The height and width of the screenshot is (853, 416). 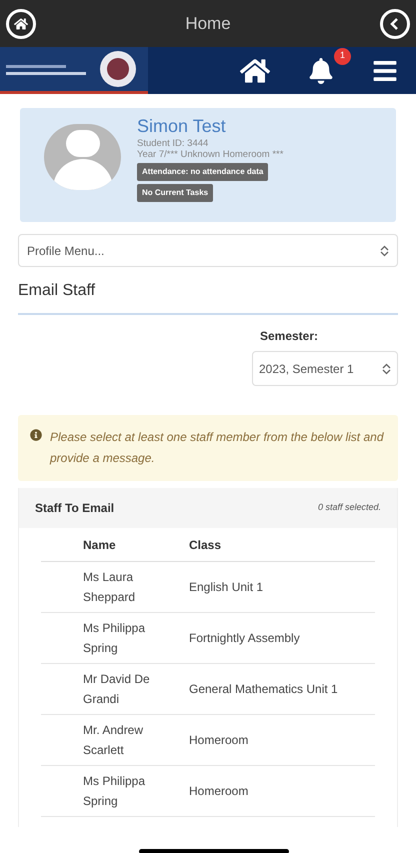 I want to click on table-cell-text: Mr. Andrew Scarlett, so click(x=113, y=740).